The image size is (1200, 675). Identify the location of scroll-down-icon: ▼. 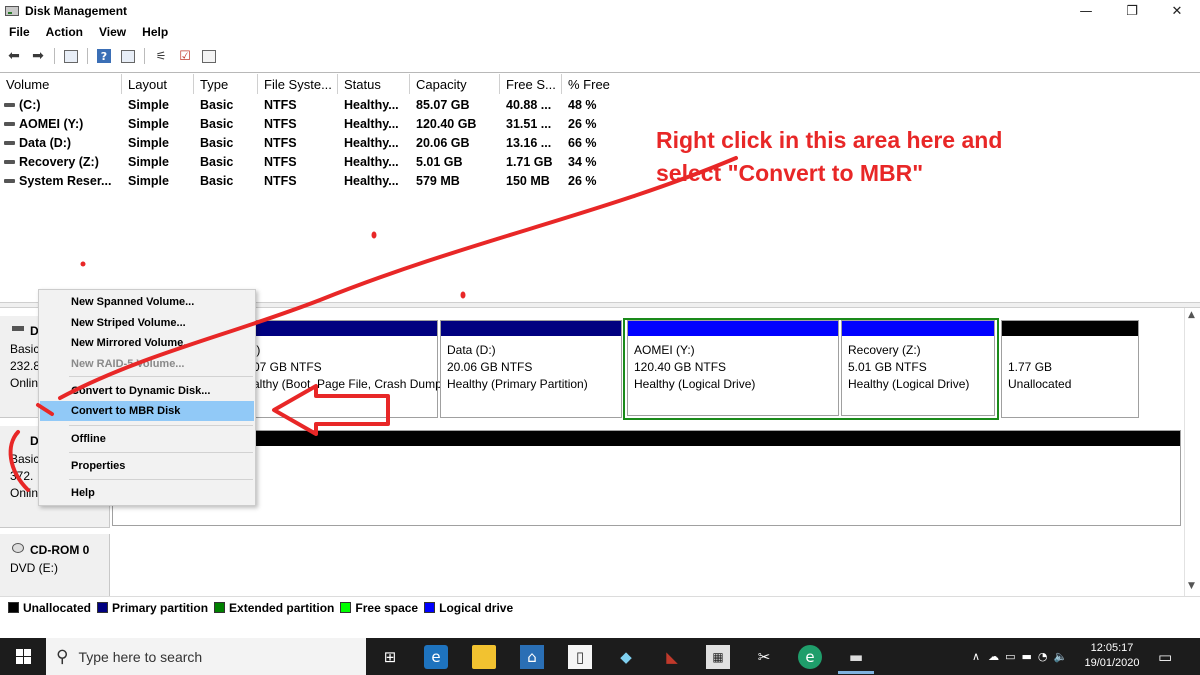
(1191, 586).